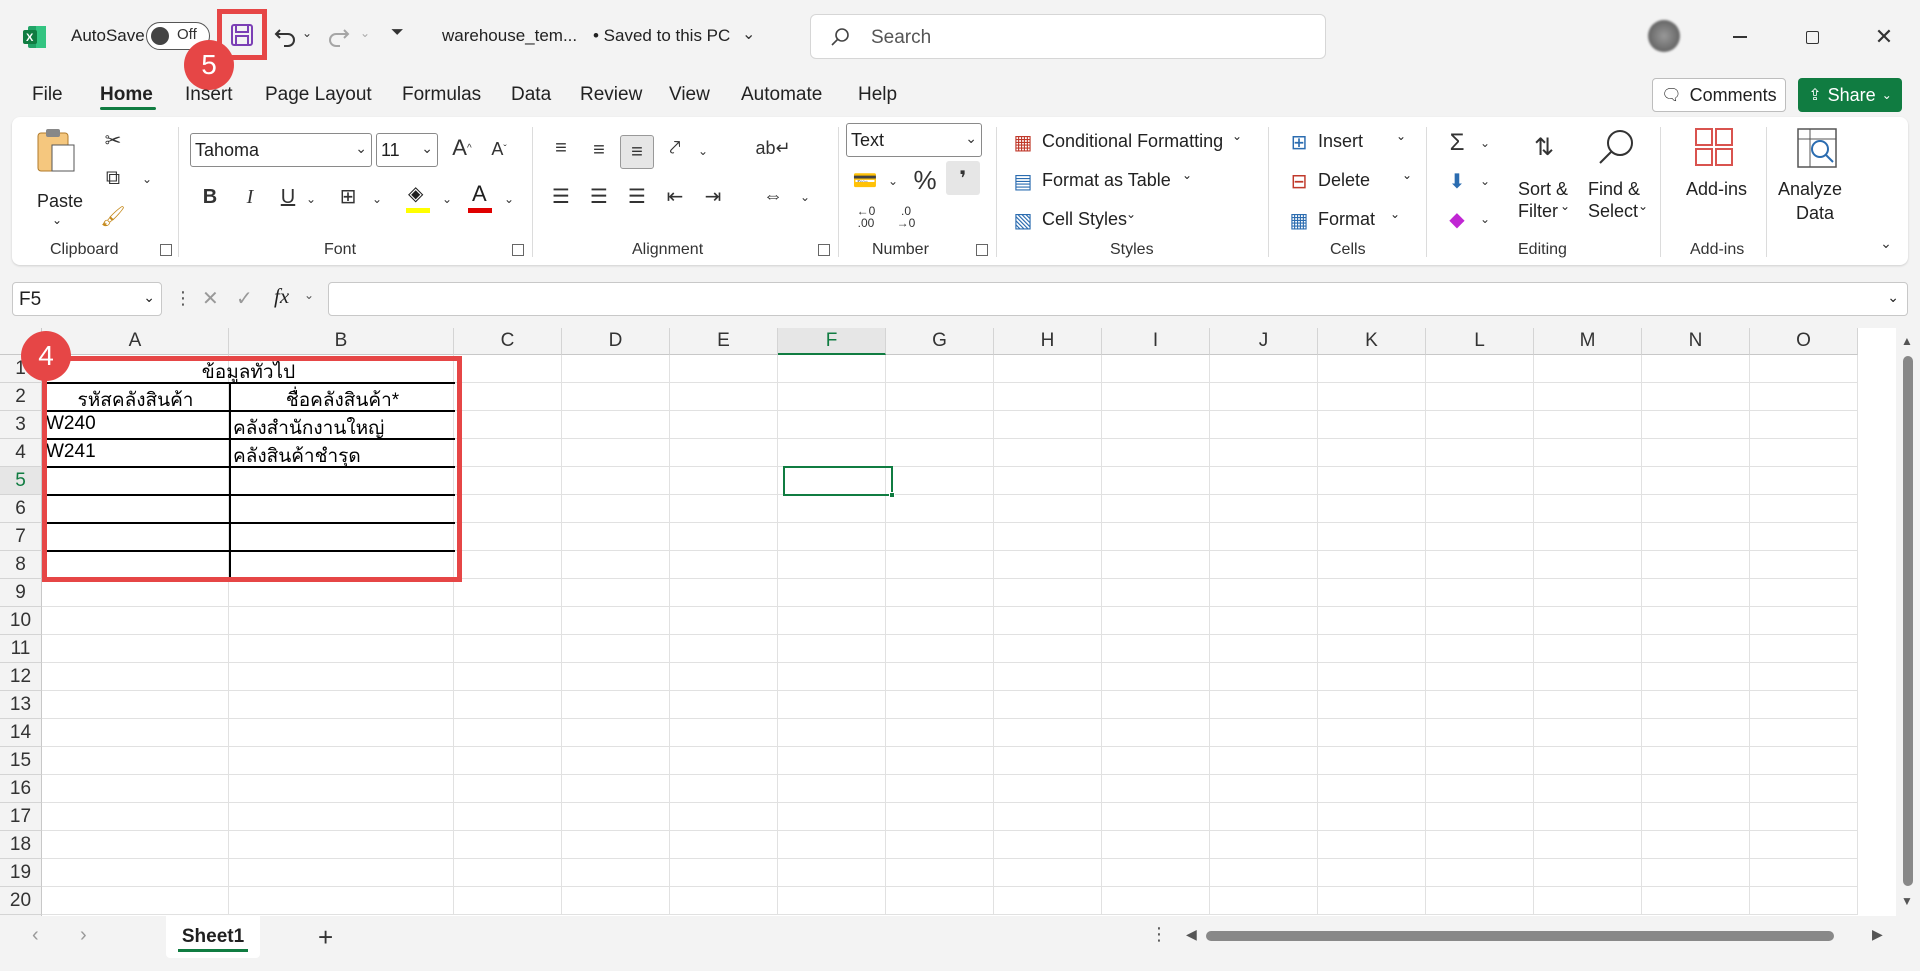 The width and height of the screenshot is (1920, 971). I want to click on column-header-m: M, so click(1588, 341).